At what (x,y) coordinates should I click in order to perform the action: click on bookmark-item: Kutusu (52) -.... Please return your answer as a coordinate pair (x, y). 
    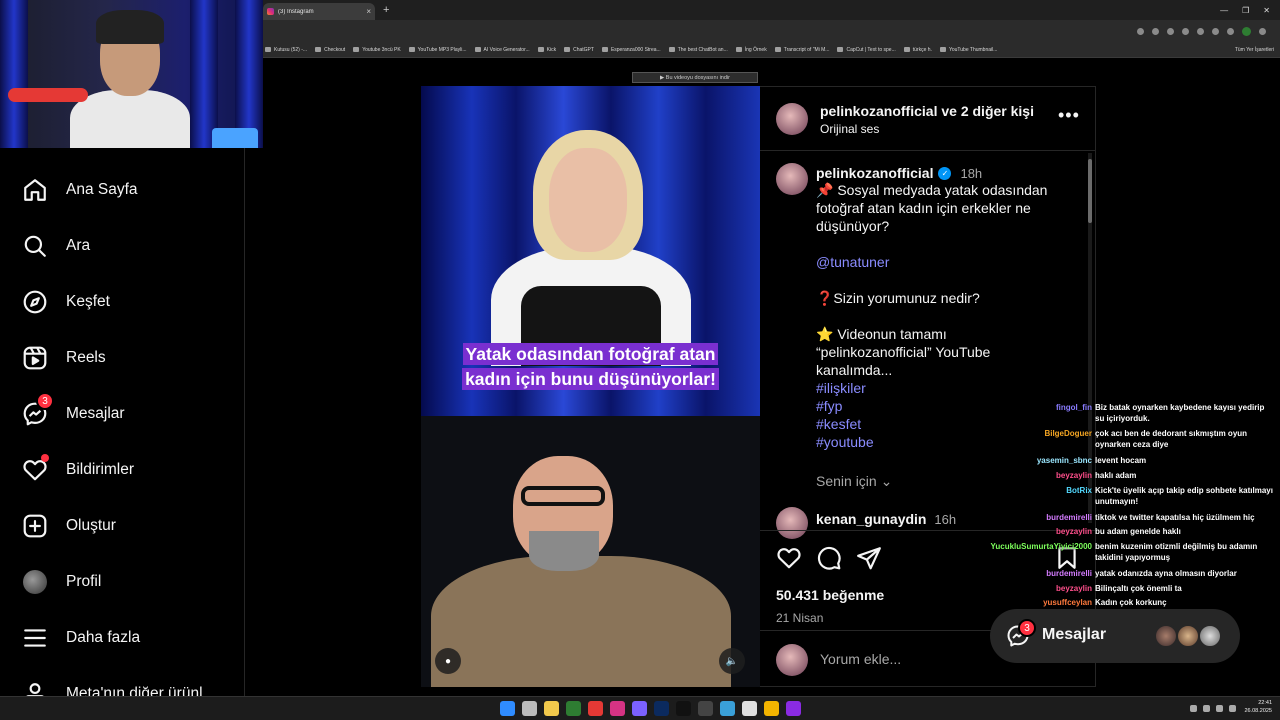
    Looking at the image, I should click on (286, 50).